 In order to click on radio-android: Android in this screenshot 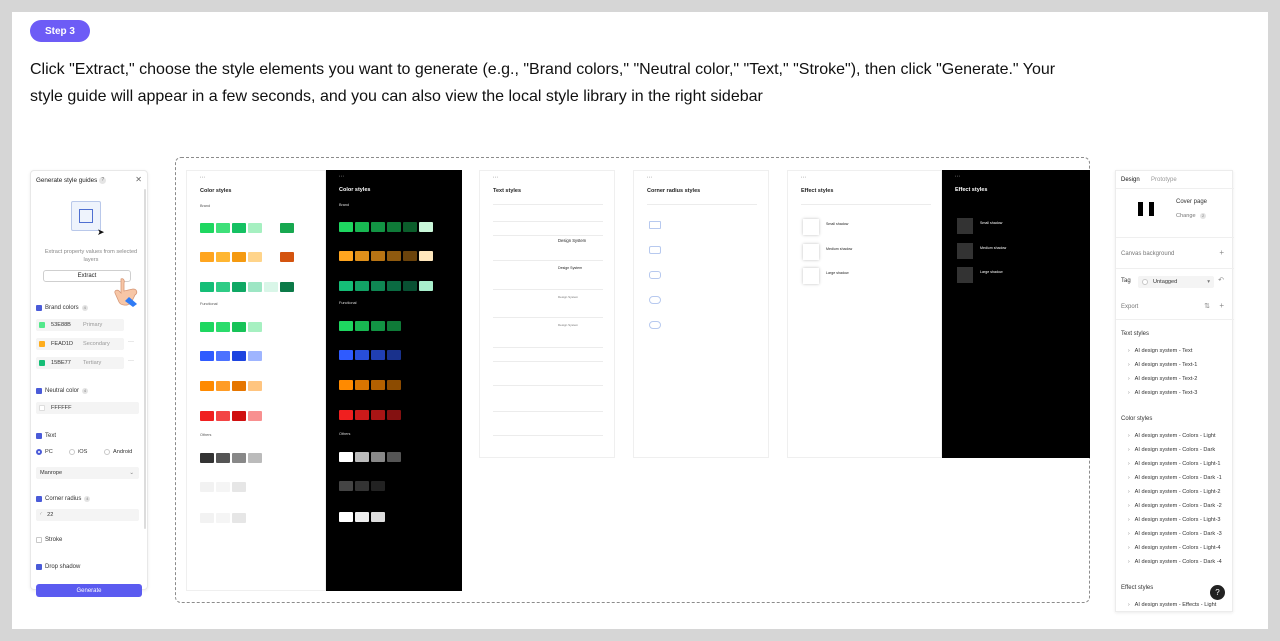, I will do `click(118, 452)`.